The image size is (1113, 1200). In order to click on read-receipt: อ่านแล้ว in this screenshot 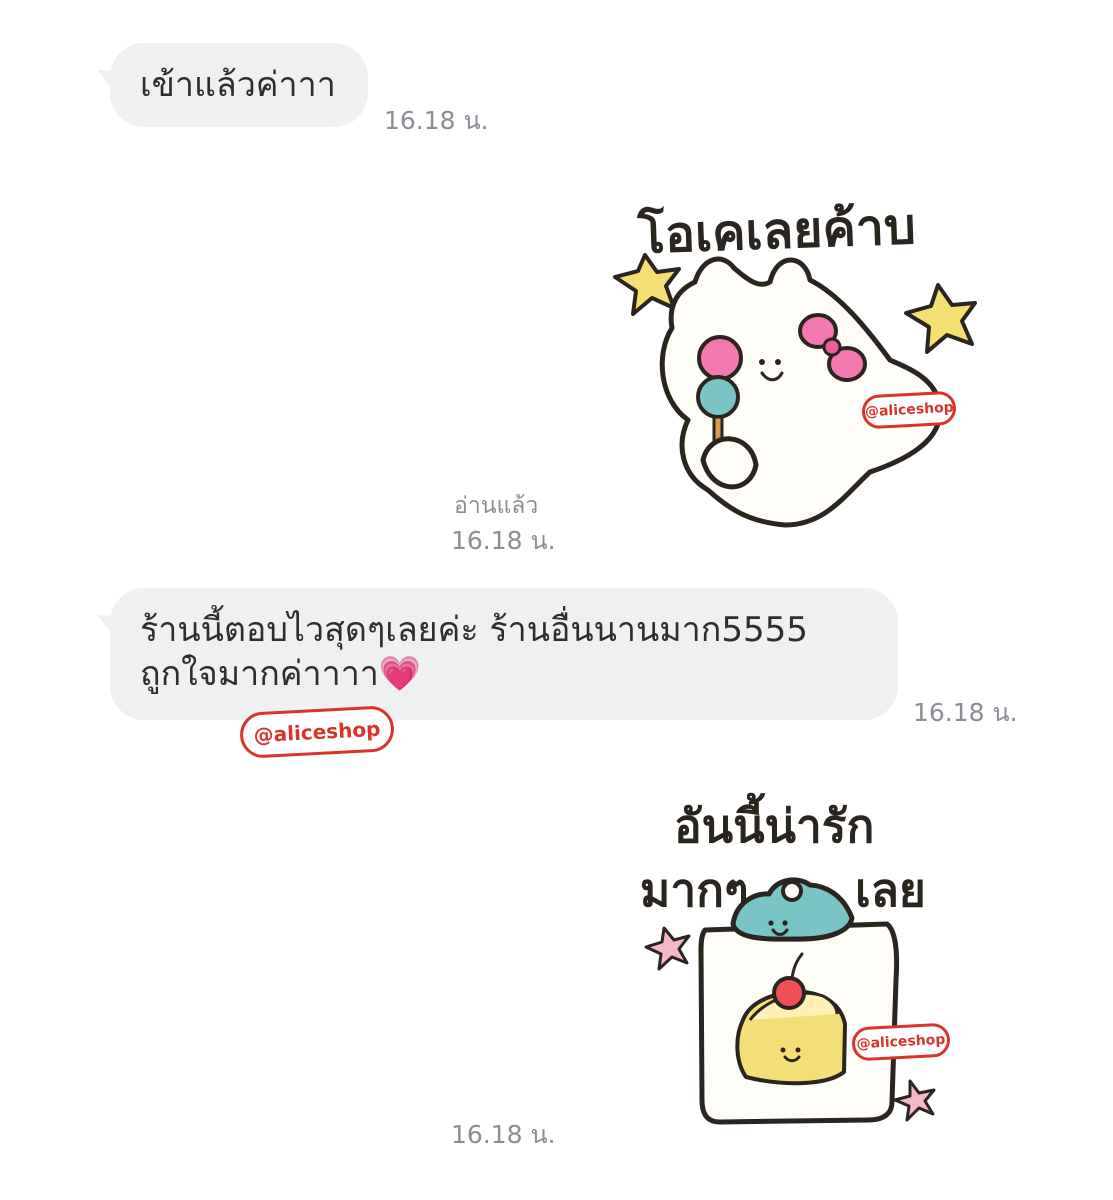, I will do `click(496, 506)`.